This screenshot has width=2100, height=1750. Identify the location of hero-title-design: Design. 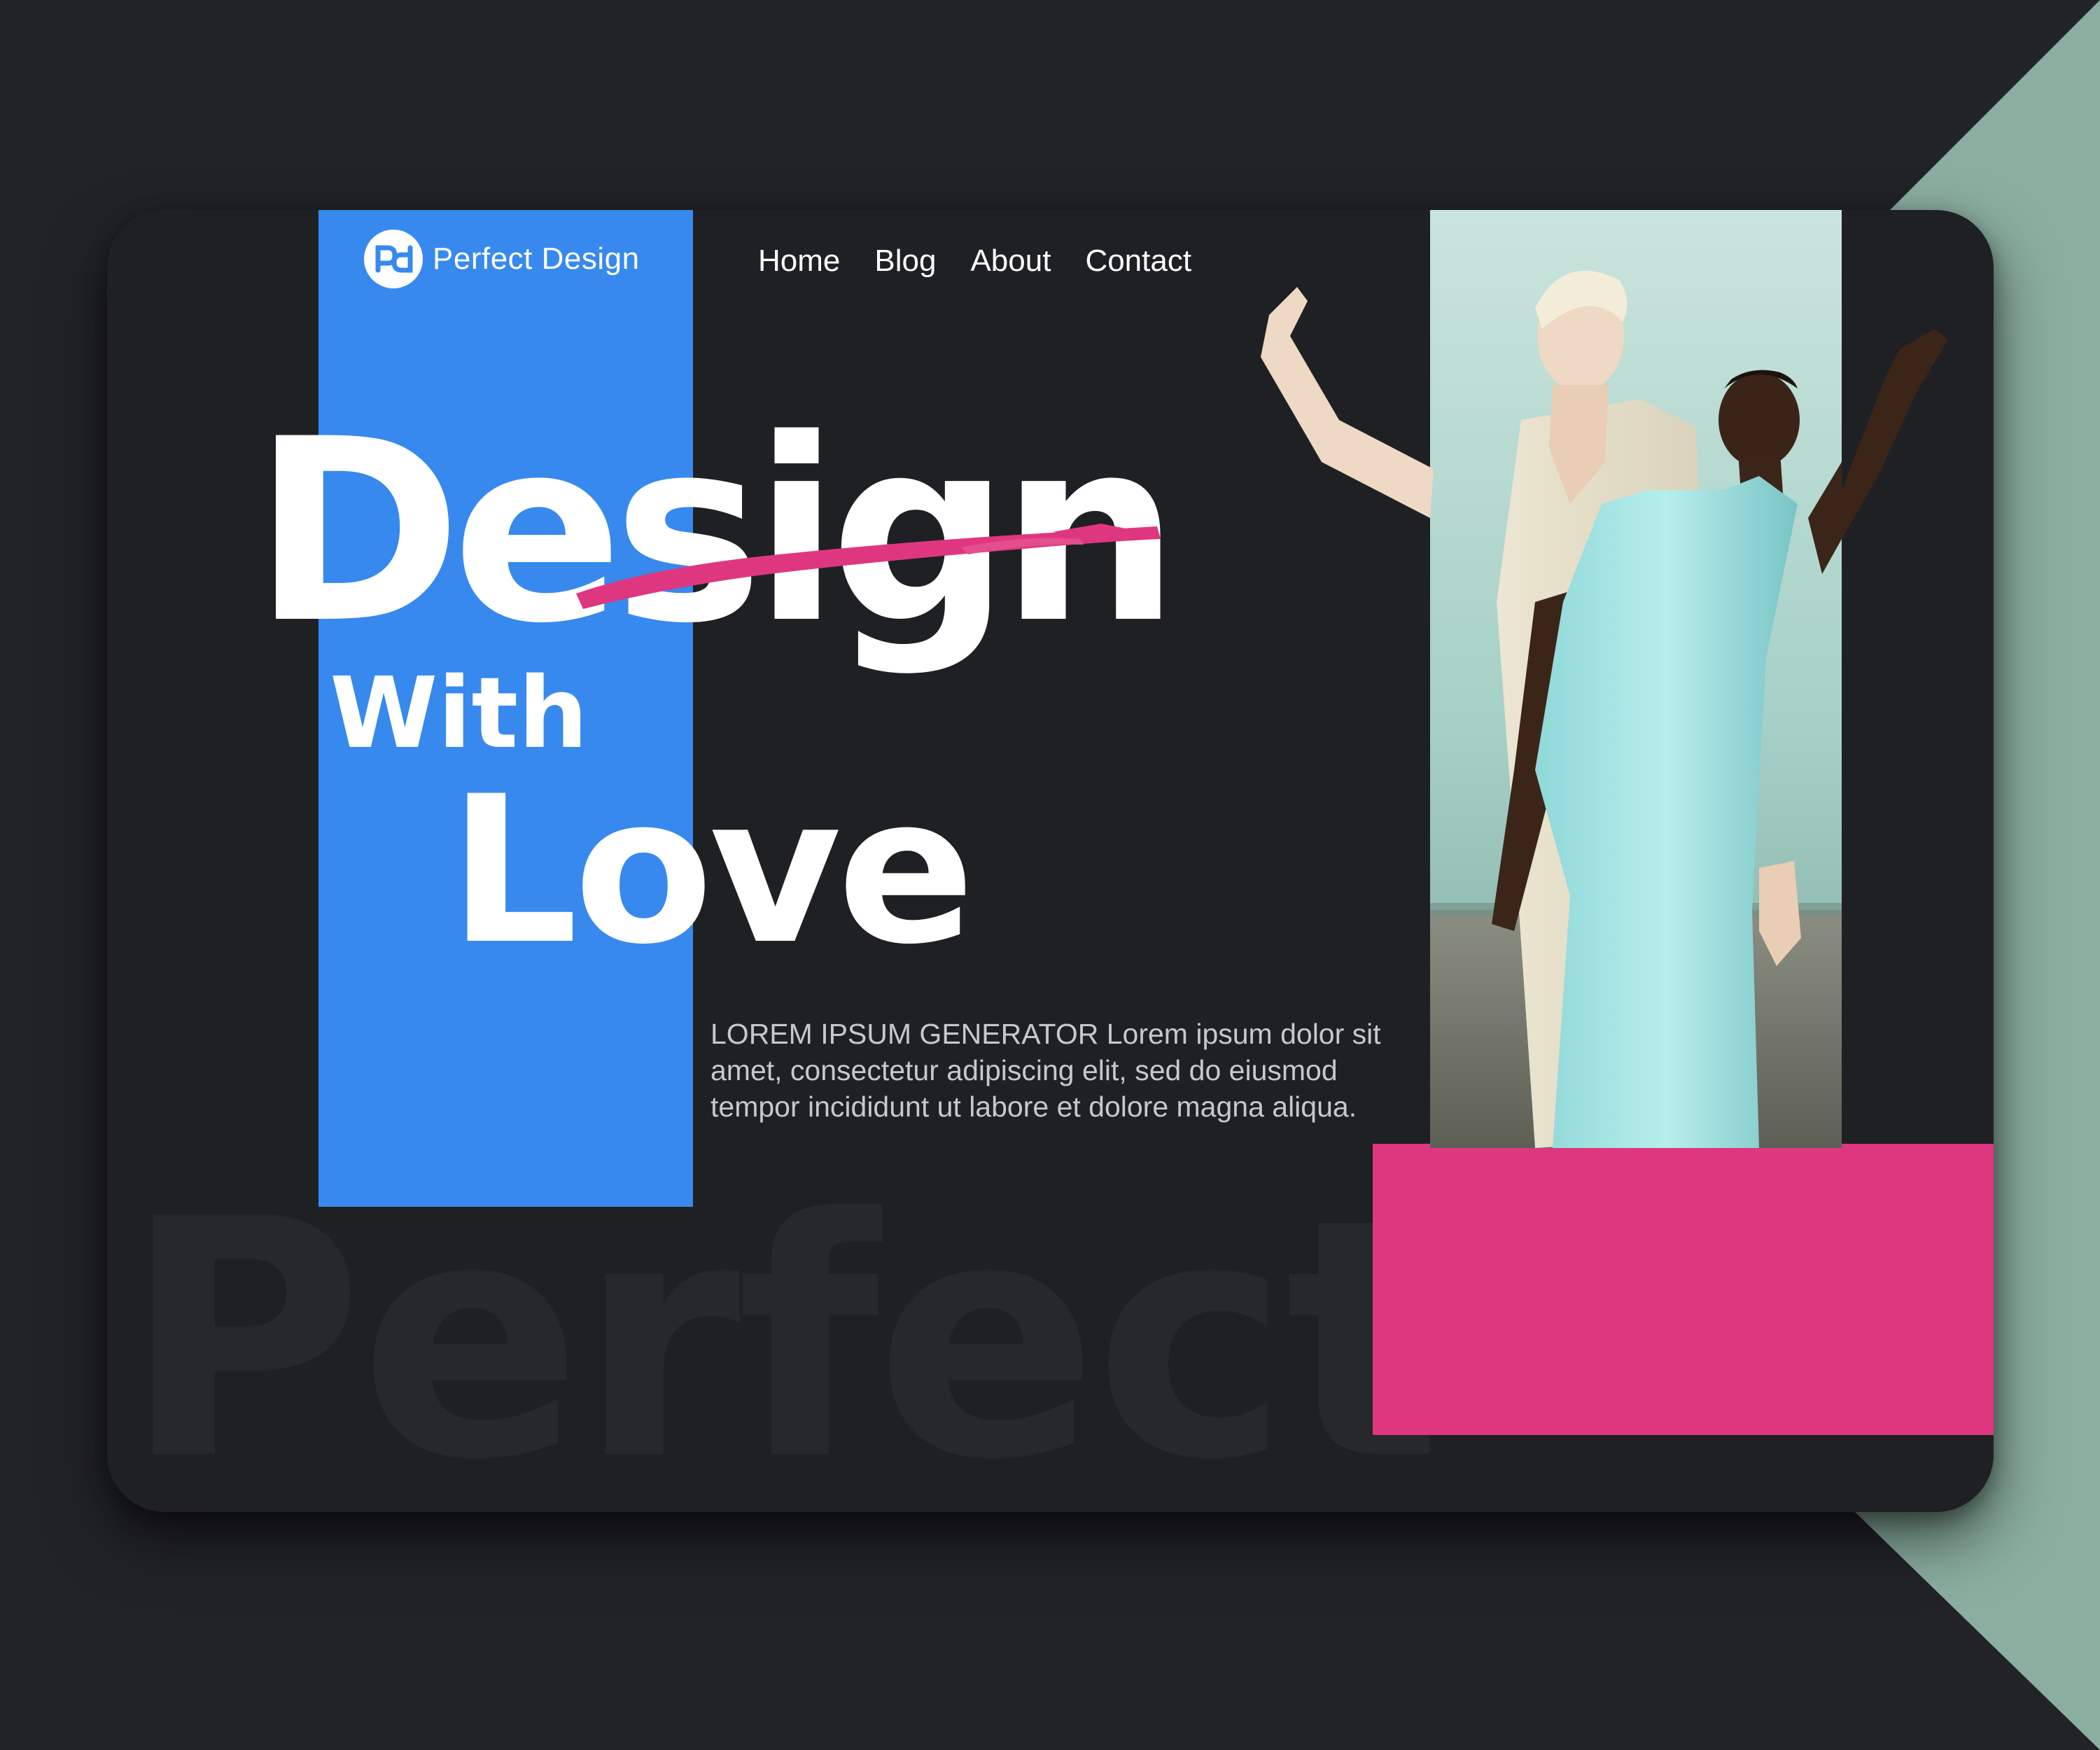
(716, 531).